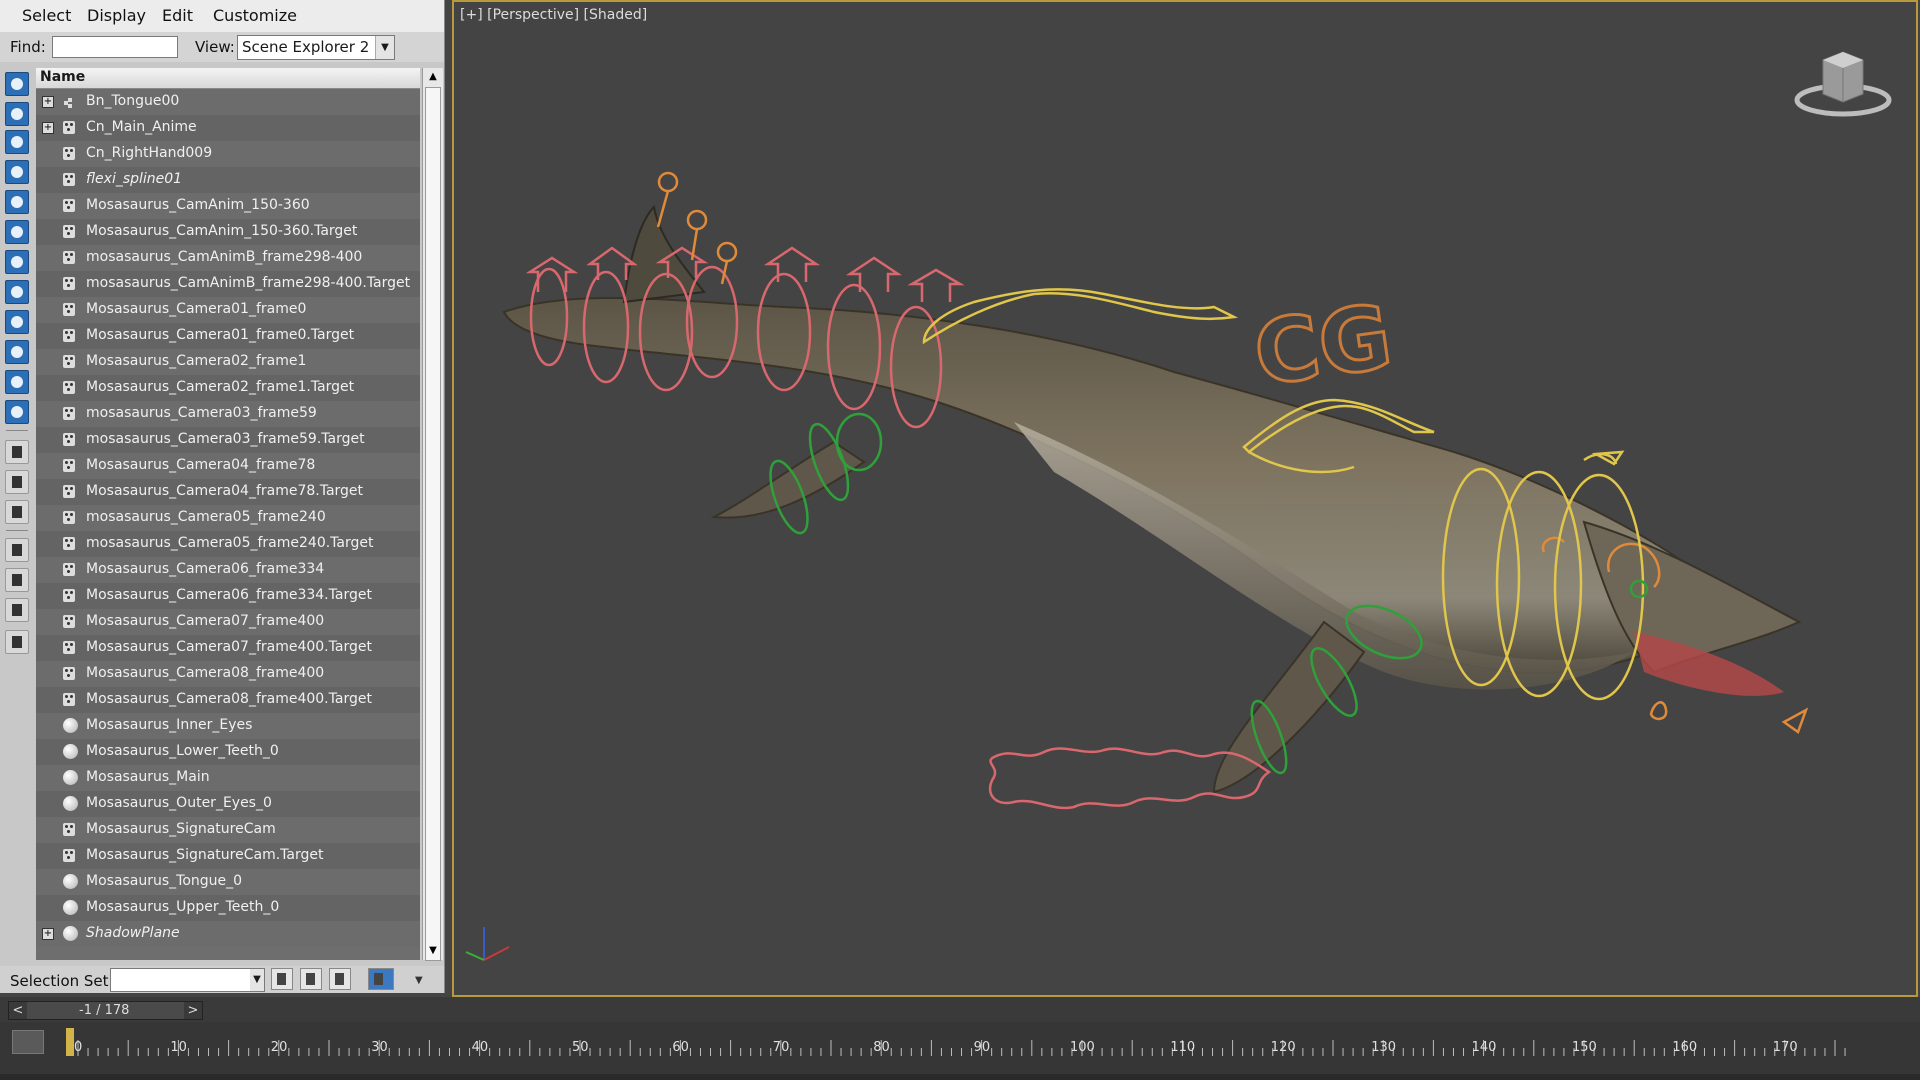 The image size is (1920, 1080). What do you see at coordinates (228, 154) in the screenshot?
I see `list-item: Cn_RightHand009` at bounding box center [228, 154].